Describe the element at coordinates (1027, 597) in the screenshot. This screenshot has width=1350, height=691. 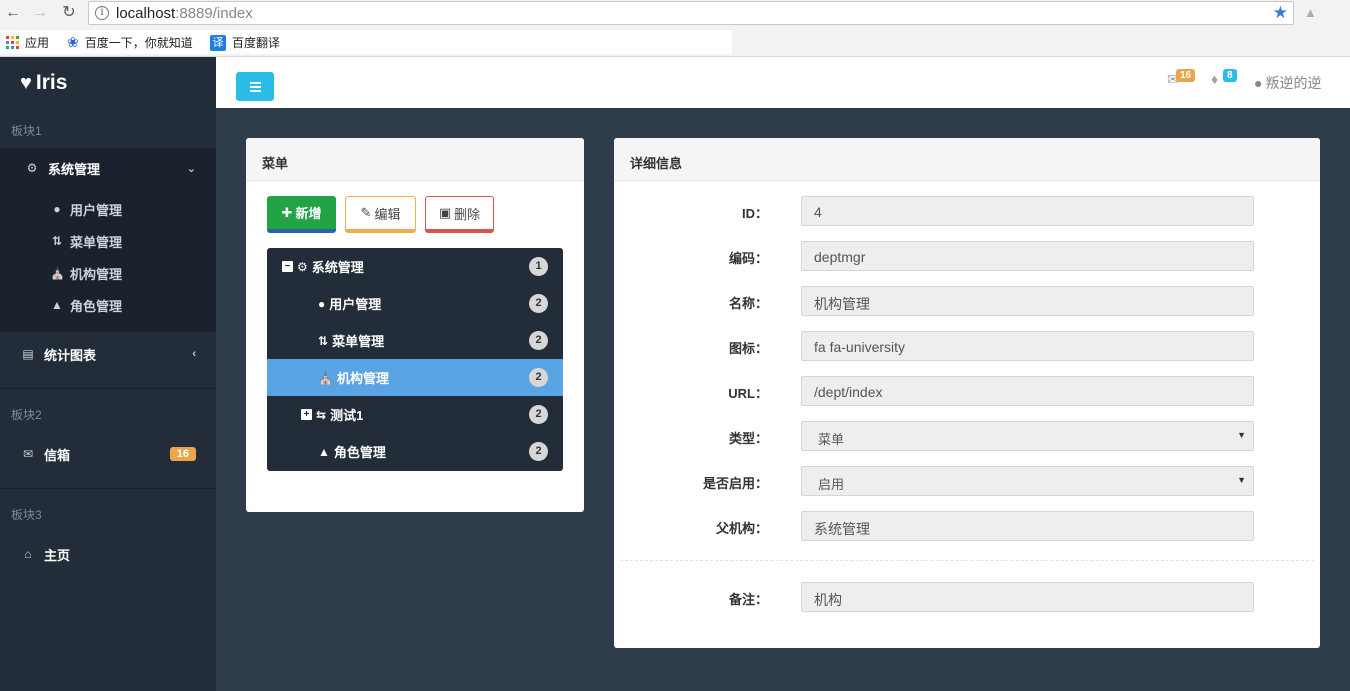
I see `remark-field: 机构` at that location.